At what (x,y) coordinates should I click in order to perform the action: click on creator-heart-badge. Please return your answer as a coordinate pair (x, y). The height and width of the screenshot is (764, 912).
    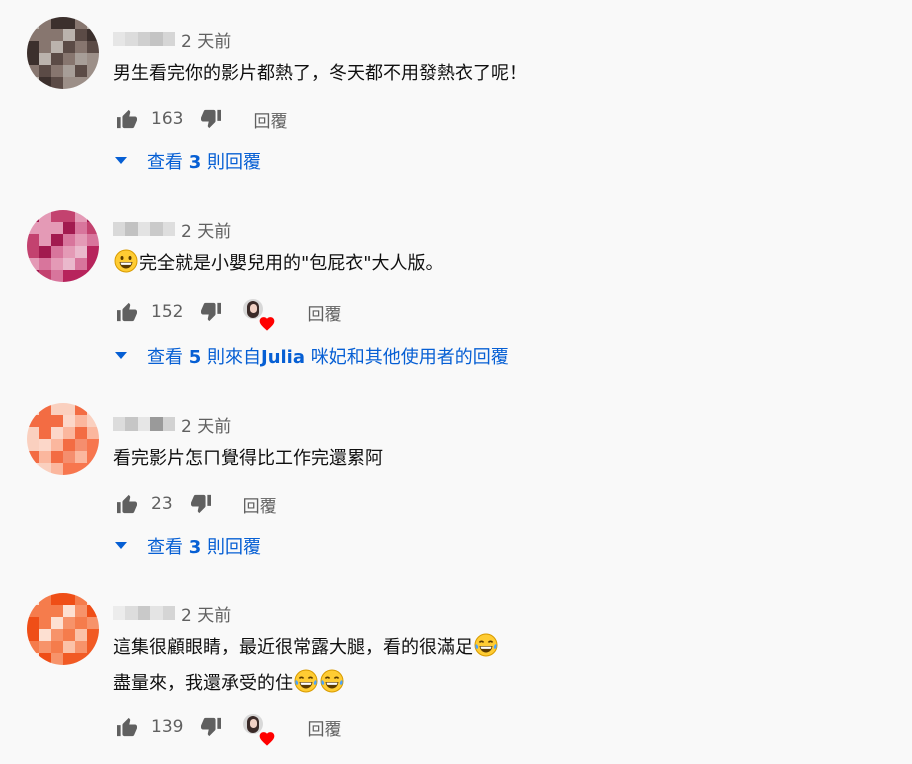
    Looking at the image, I should click on (258, 730).